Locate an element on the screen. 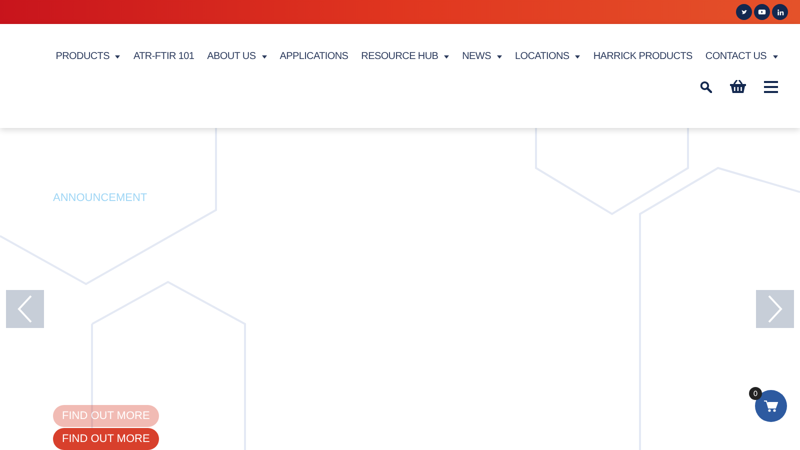 The image size is (800, 450). nav-link: LOCATIONS is located at coordinates (547, 56).